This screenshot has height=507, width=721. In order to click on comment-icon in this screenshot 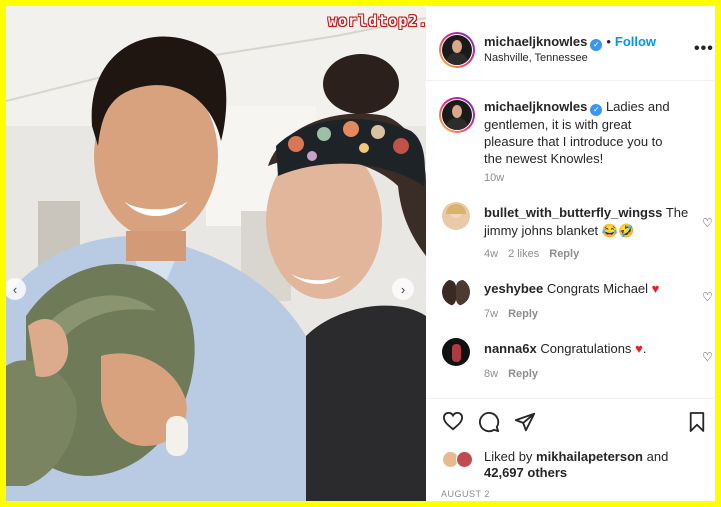, I will do `click(489, 422)`.